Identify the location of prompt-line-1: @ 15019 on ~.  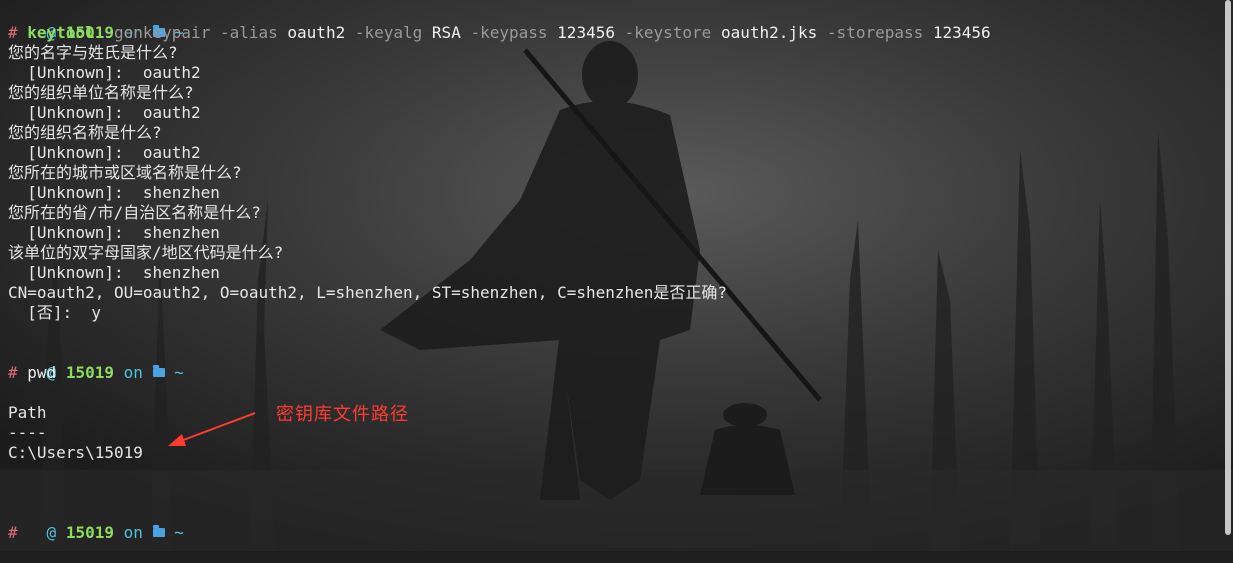
(613, 22).